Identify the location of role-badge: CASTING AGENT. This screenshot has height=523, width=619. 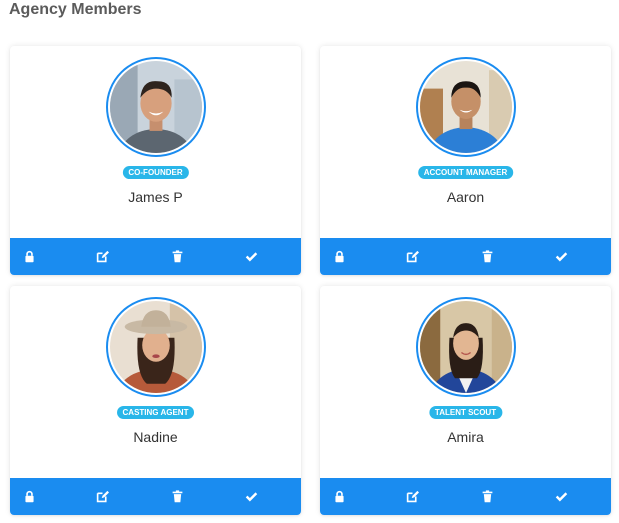
(155, 412).